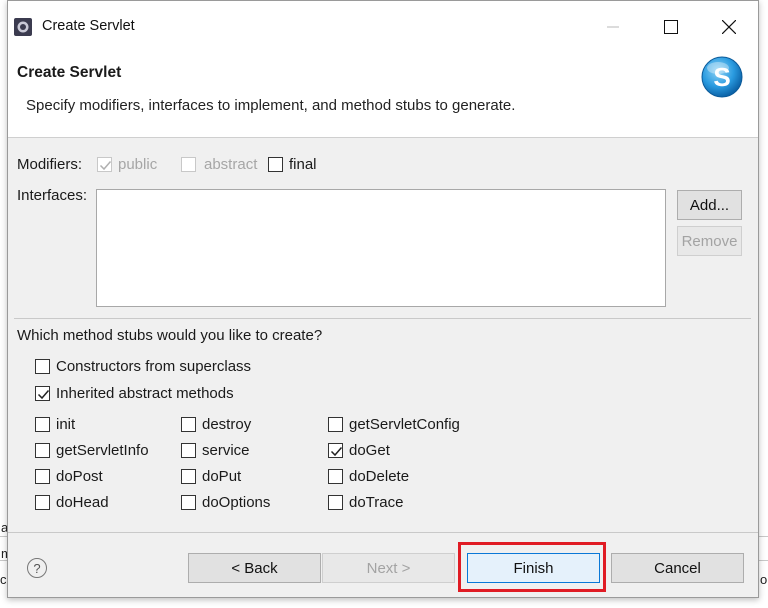 The width and height of the screenshot is (768, 608). I want to click on doput-label: doPut, so click(222, 476).